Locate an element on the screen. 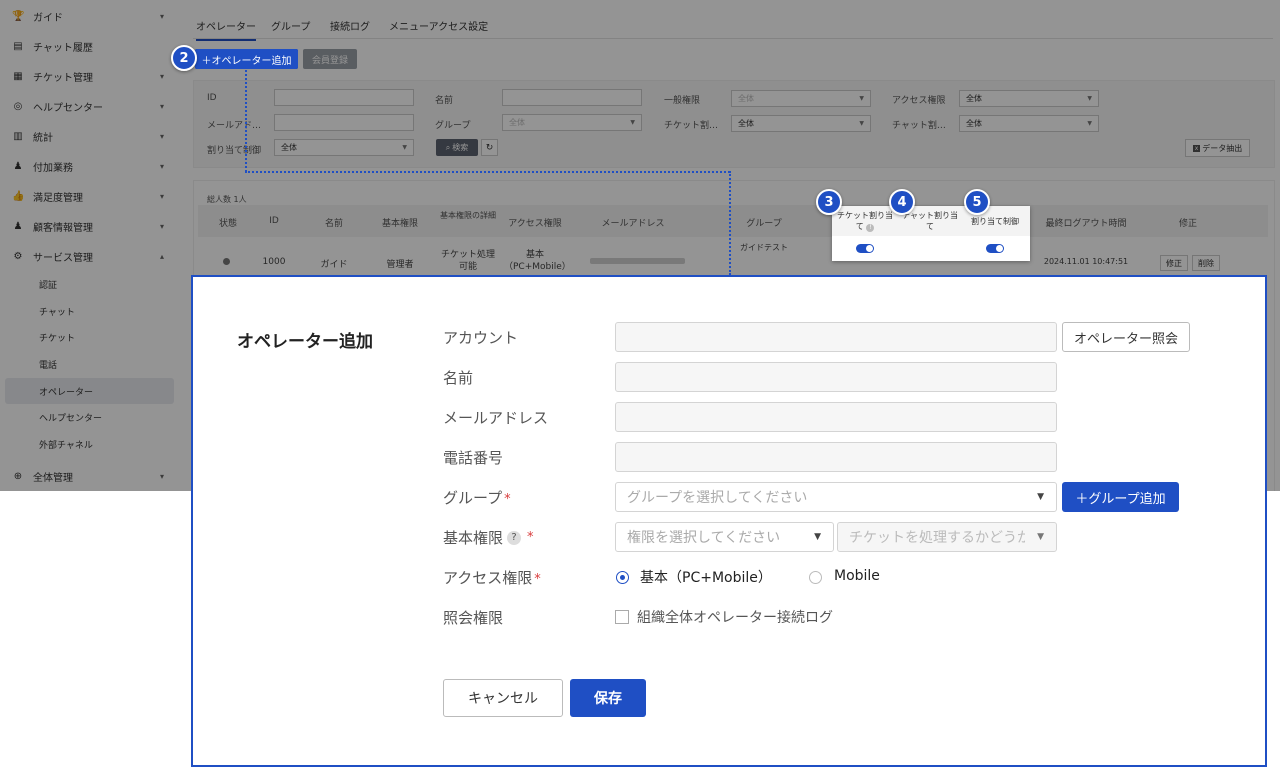  select-placeholder: チケットを処理するかどうか is located at coordinates (937, 538).